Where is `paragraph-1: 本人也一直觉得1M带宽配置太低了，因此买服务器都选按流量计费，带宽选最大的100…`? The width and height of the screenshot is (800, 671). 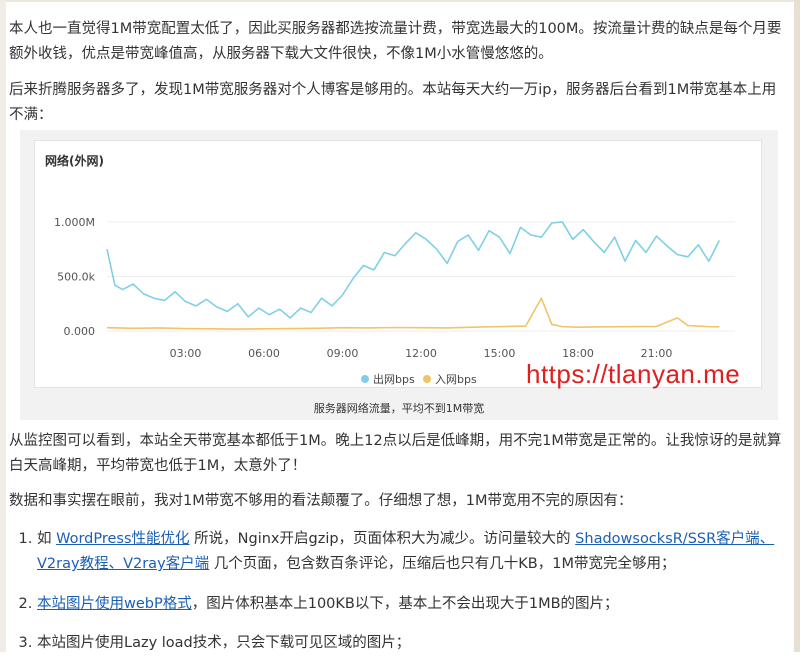
paragraph-1: 本人也一直觉得1M带宽配置太低了，因此买服务器都选按流量计费，带宽选最大的100… is located at coordinates (395, 41).